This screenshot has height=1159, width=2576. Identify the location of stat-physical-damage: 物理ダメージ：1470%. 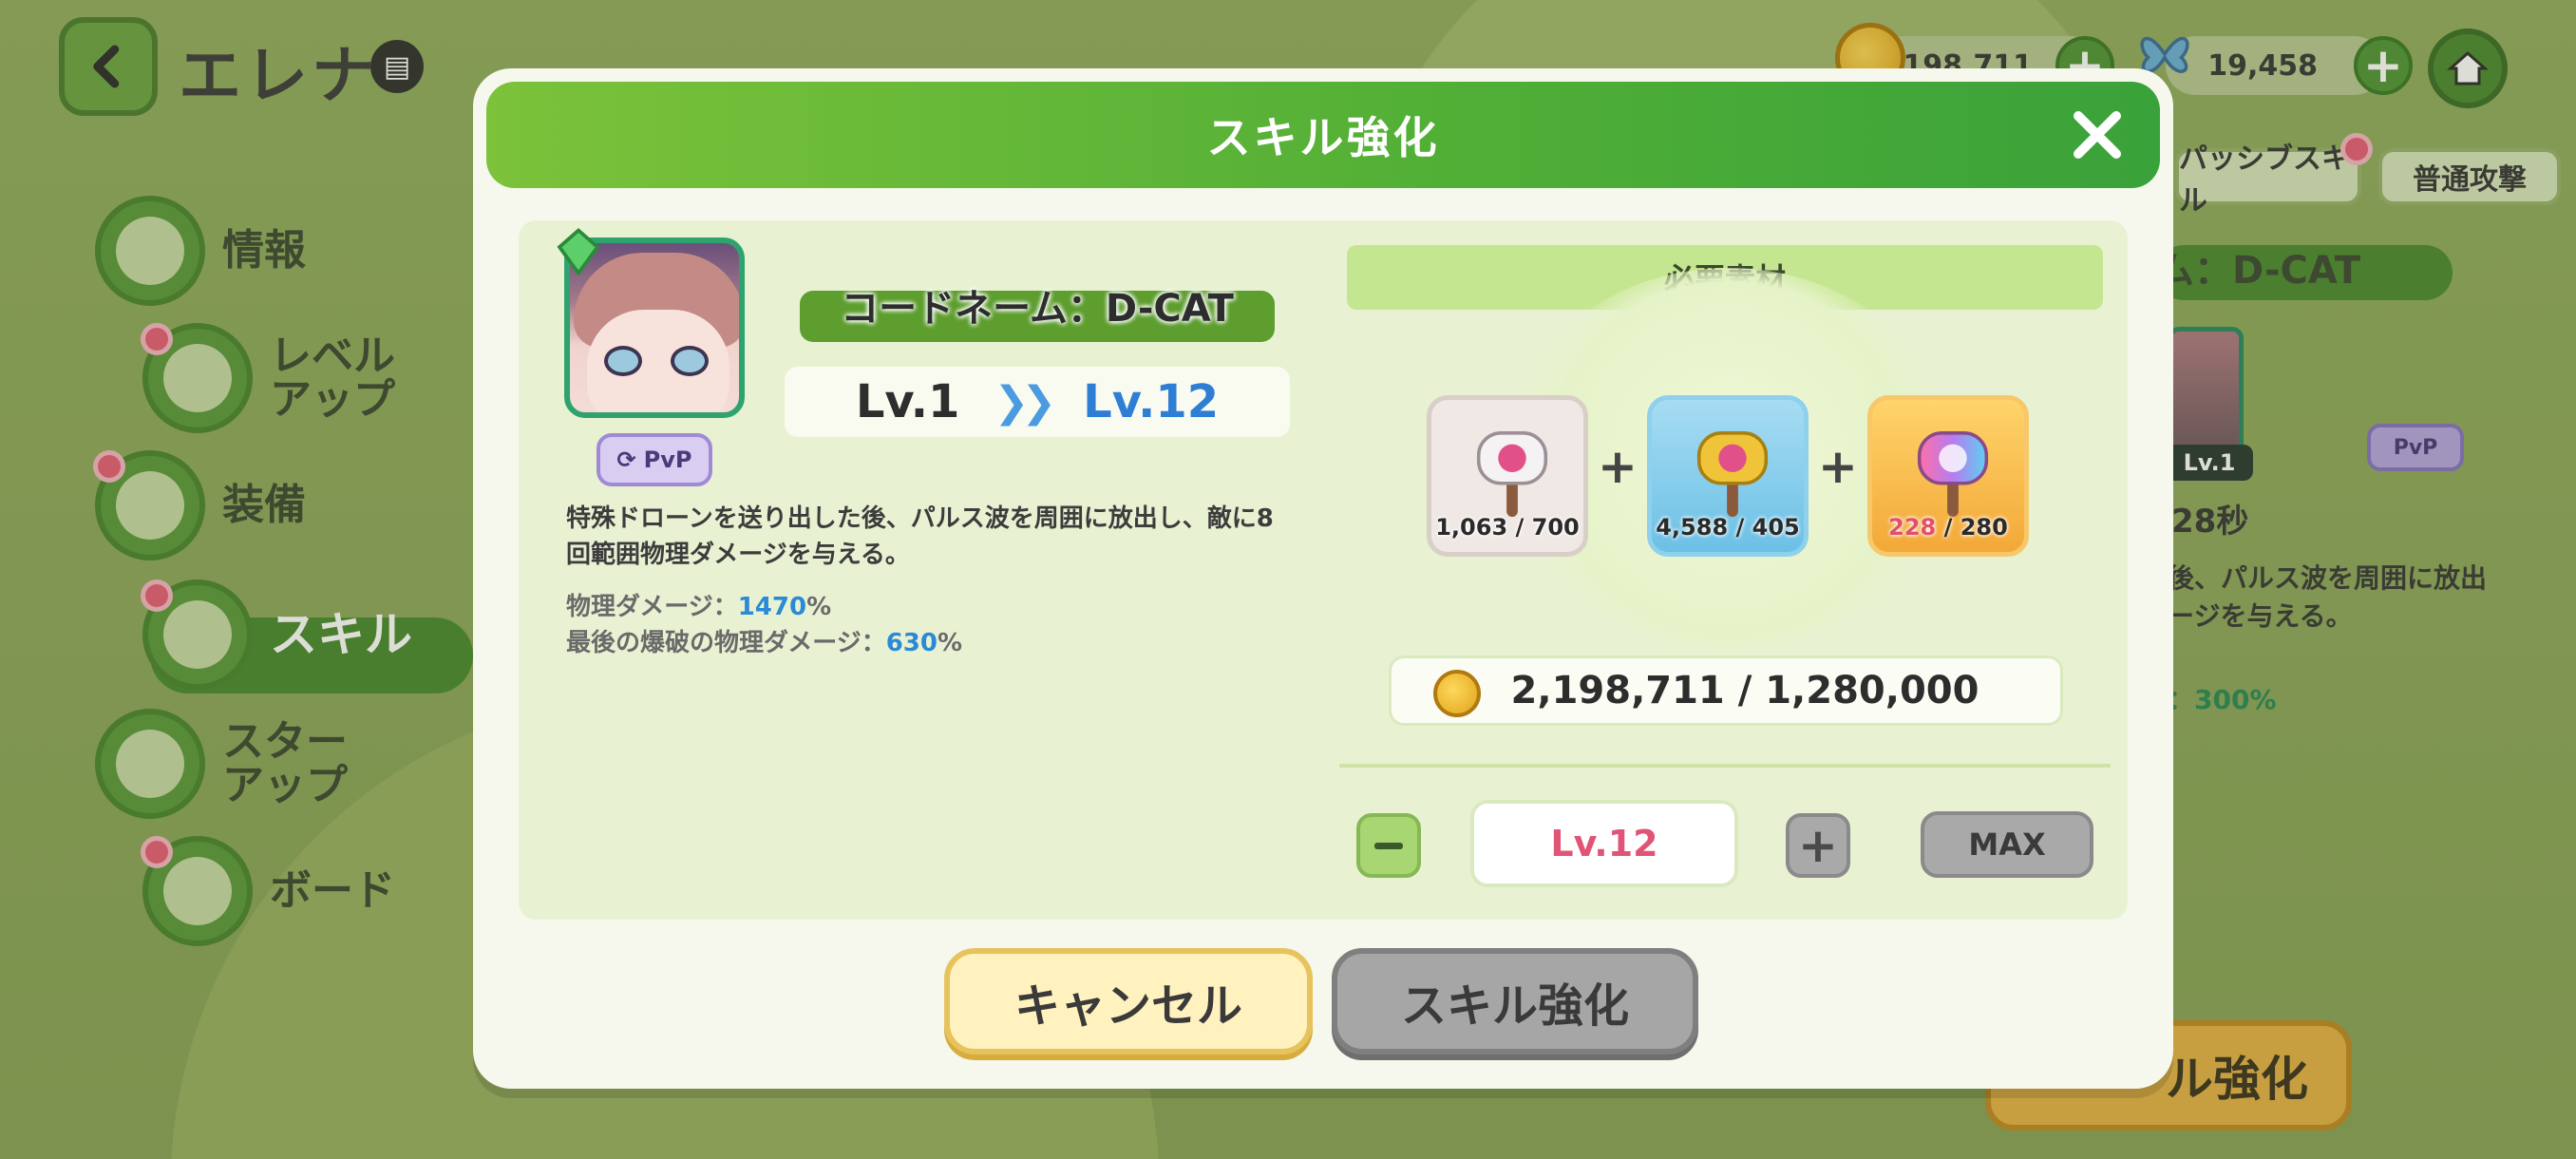
(698, 604).